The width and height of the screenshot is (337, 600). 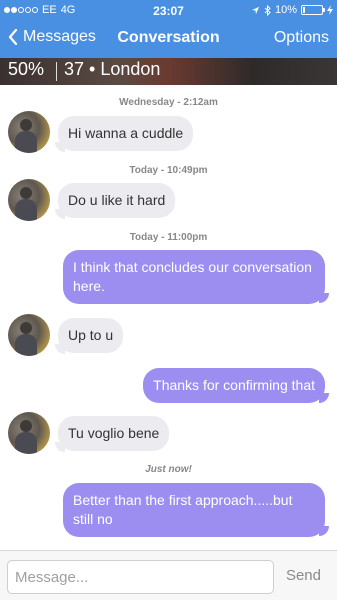 What do you see at coordinates (301, 38) in the screenshot?
I see `options-button: Options` at bounding box center [301, 38].